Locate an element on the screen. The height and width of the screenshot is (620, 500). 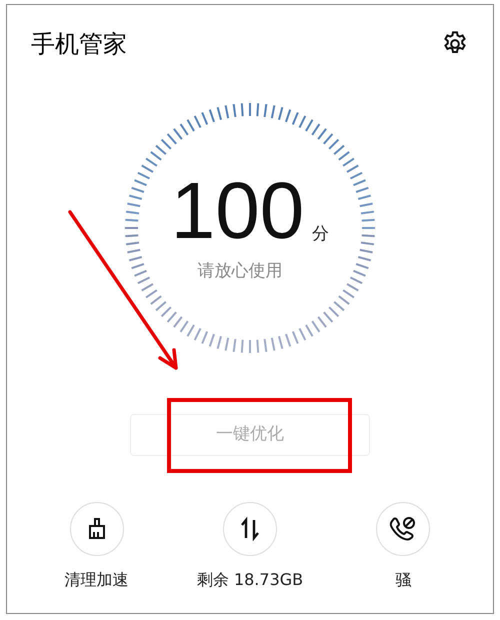
status-caption: 请放心使用 is located at coordinates (240, 272).